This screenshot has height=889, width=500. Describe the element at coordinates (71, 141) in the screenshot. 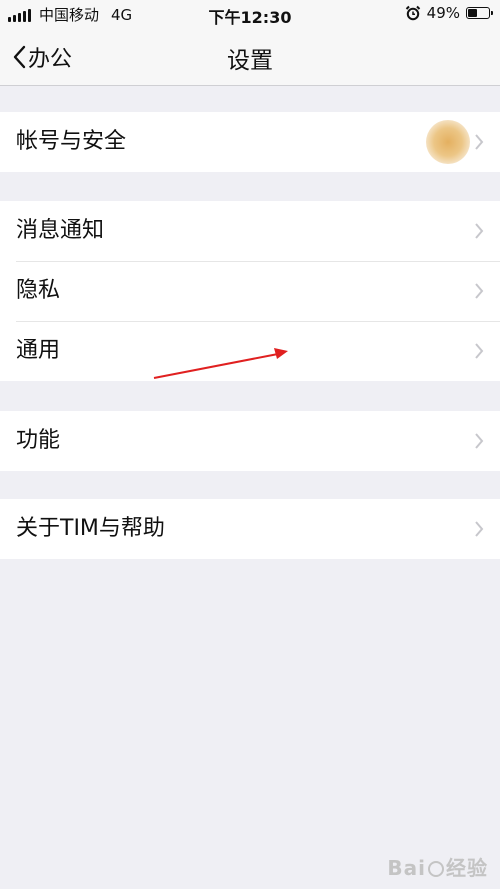

I see `settings-item-label: 帐号与安全` at that location.